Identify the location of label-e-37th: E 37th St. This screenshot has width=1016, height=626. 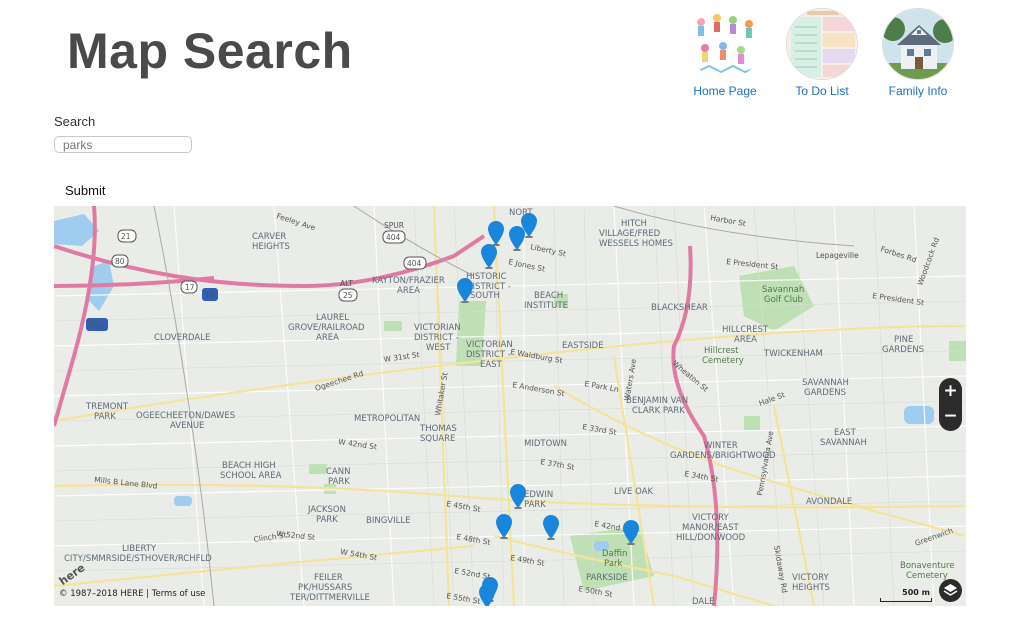
(558, 464).